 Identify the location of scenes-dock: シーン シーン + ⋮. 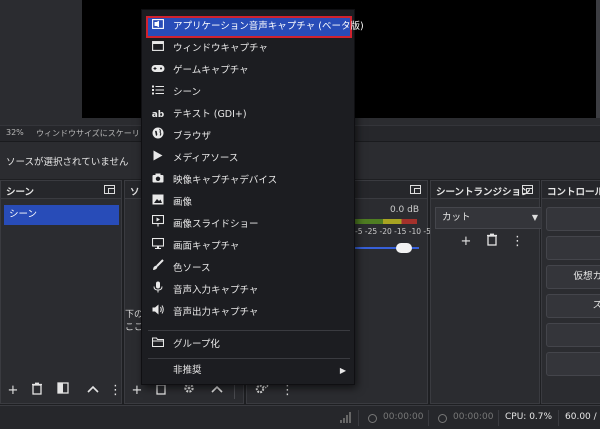
(61, 292).